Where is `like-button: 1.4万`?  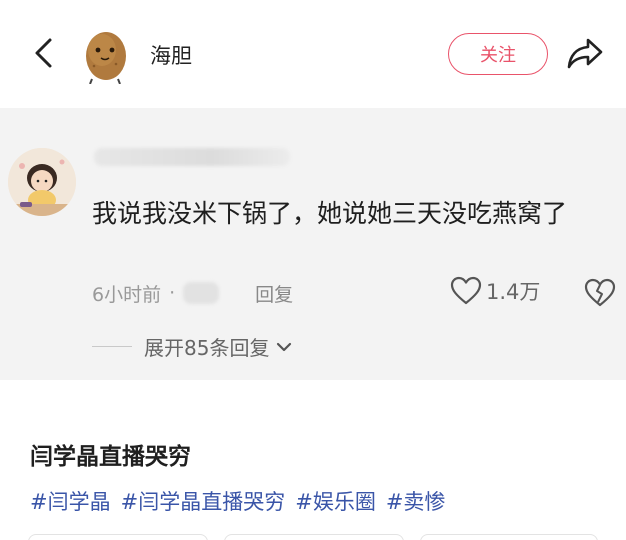
like-button: 1.4万 is located at coordinates (495, 291).